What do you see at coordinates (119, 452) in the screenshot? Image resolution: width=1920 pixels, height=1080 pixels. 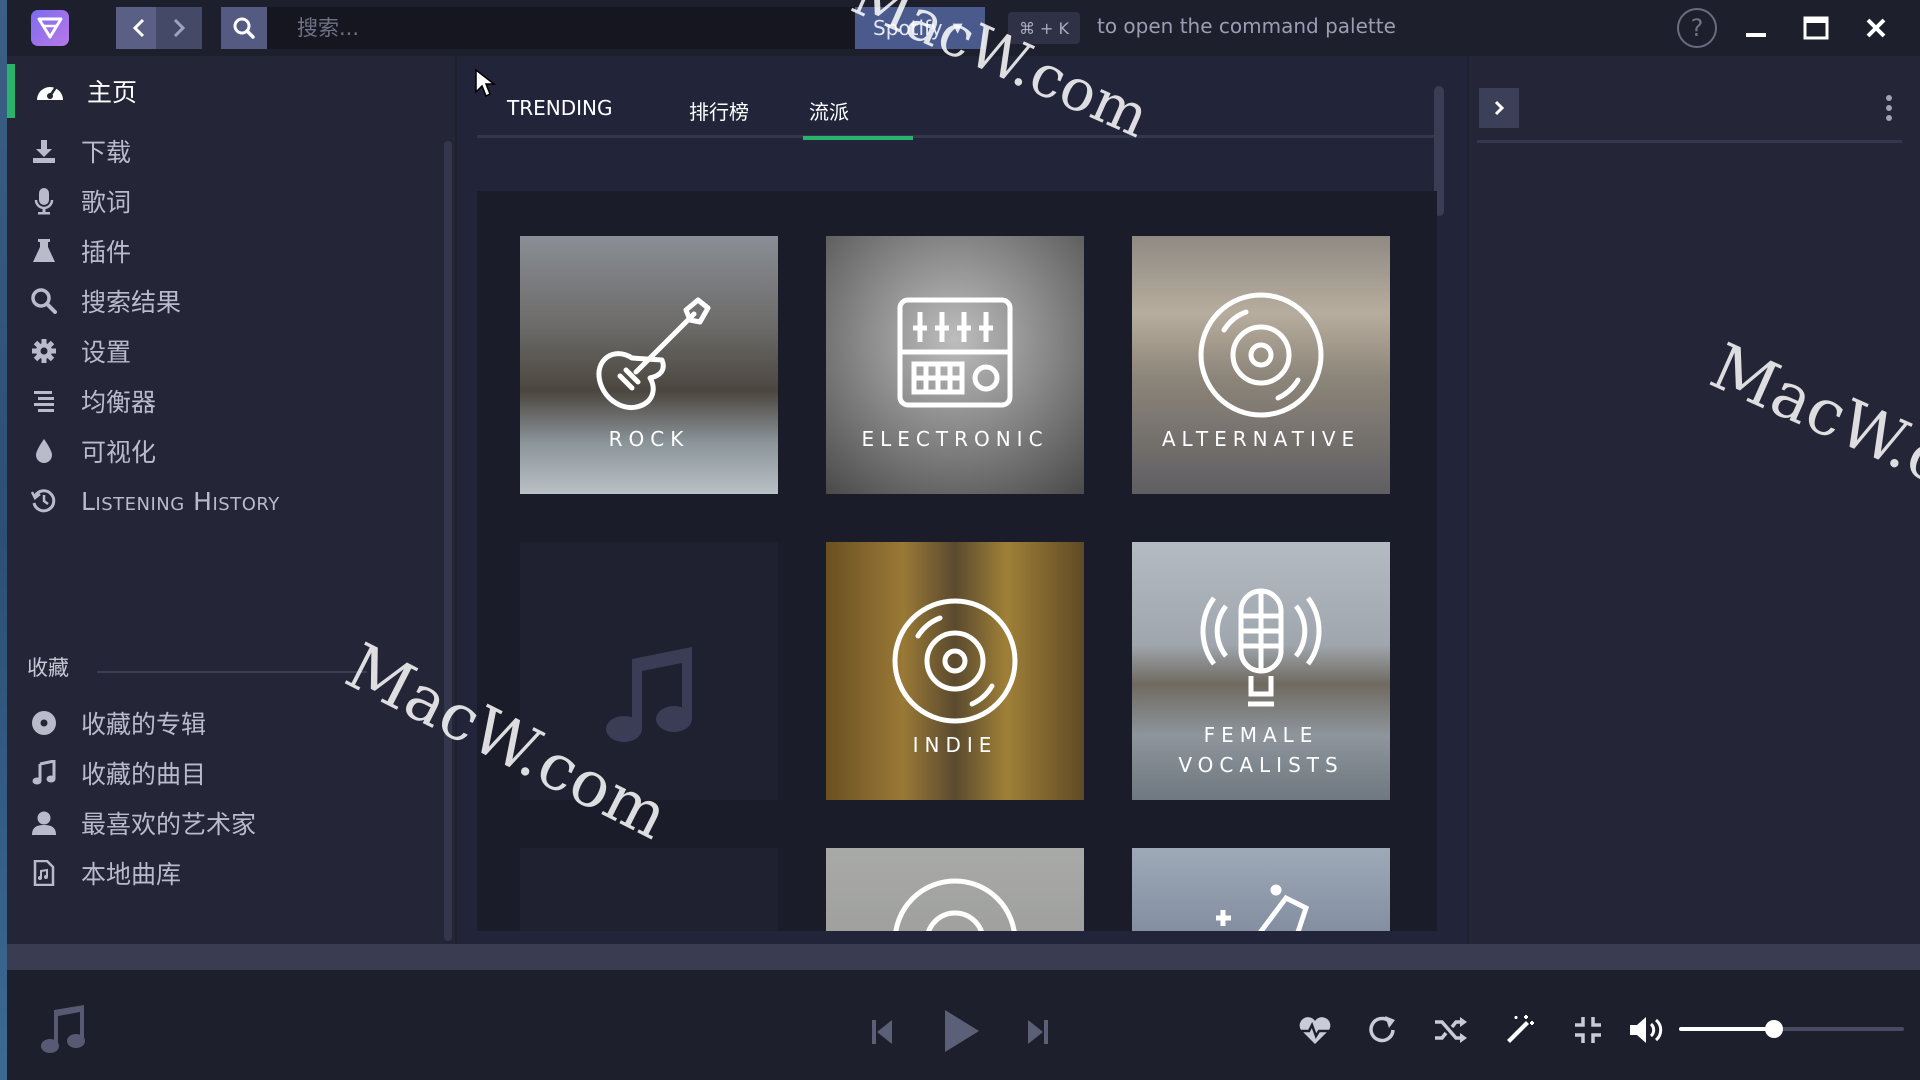 I see `sidebar-item-label: 可视化` at bounding box center [119, 452].